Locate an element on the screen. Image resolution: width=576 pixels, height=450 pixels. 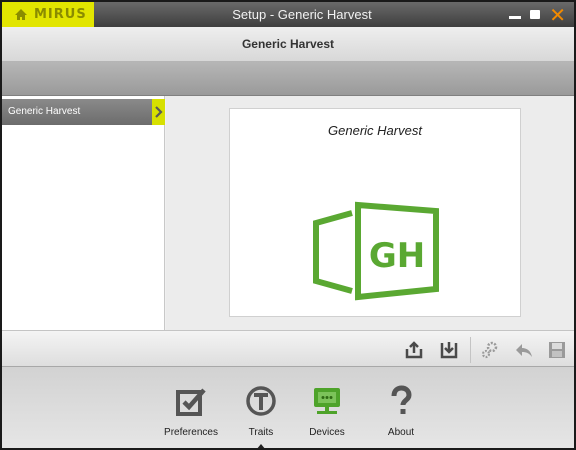
export-icon is located at coordinates (414, 350).